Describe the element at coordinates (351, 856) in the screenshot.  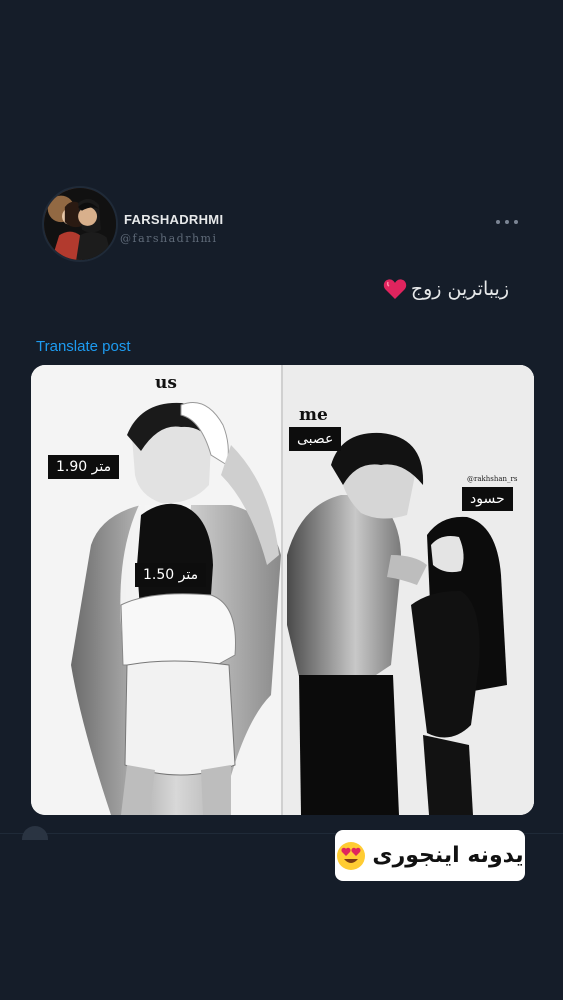
I see `heart-eyes-emoji-icon` at that location.